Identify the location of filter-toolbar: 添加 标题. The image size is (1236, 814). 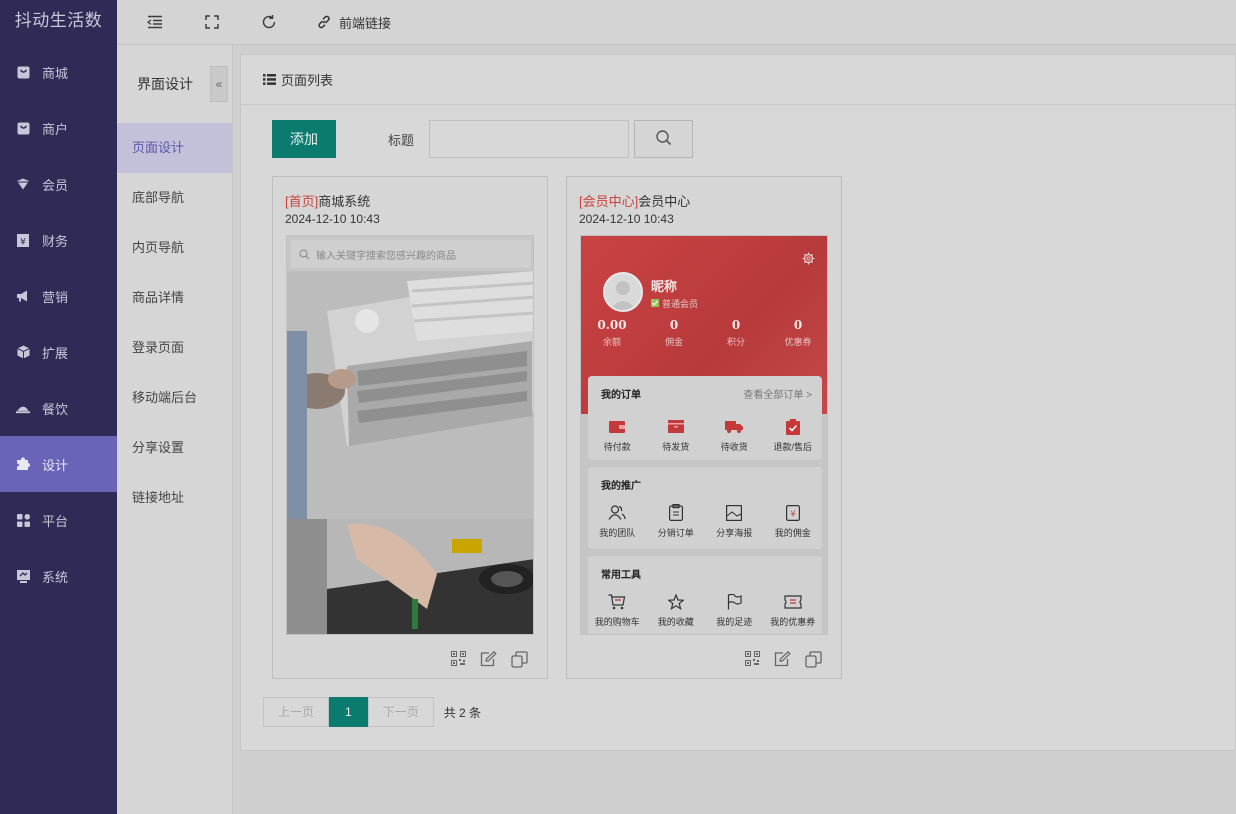
(483, 139).